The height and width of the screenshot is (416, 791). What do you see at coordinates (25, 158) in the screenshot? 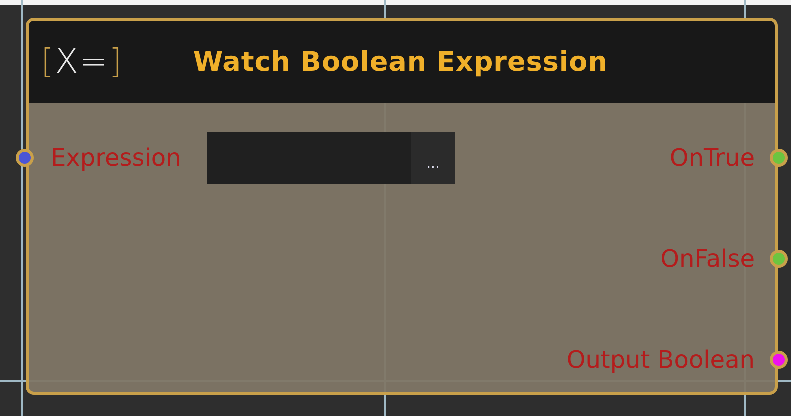
I see `input-port` at bounding box center [25, 158].